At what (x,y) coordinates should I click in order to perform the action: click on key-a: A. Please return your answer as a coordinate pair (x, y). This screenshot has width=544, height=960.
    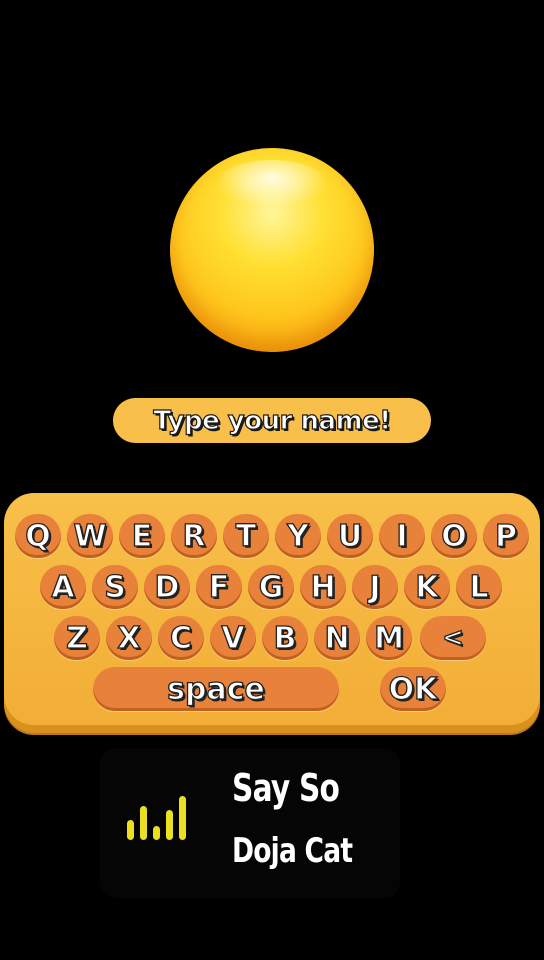
    Looking at the image, I should click on (63, 587).